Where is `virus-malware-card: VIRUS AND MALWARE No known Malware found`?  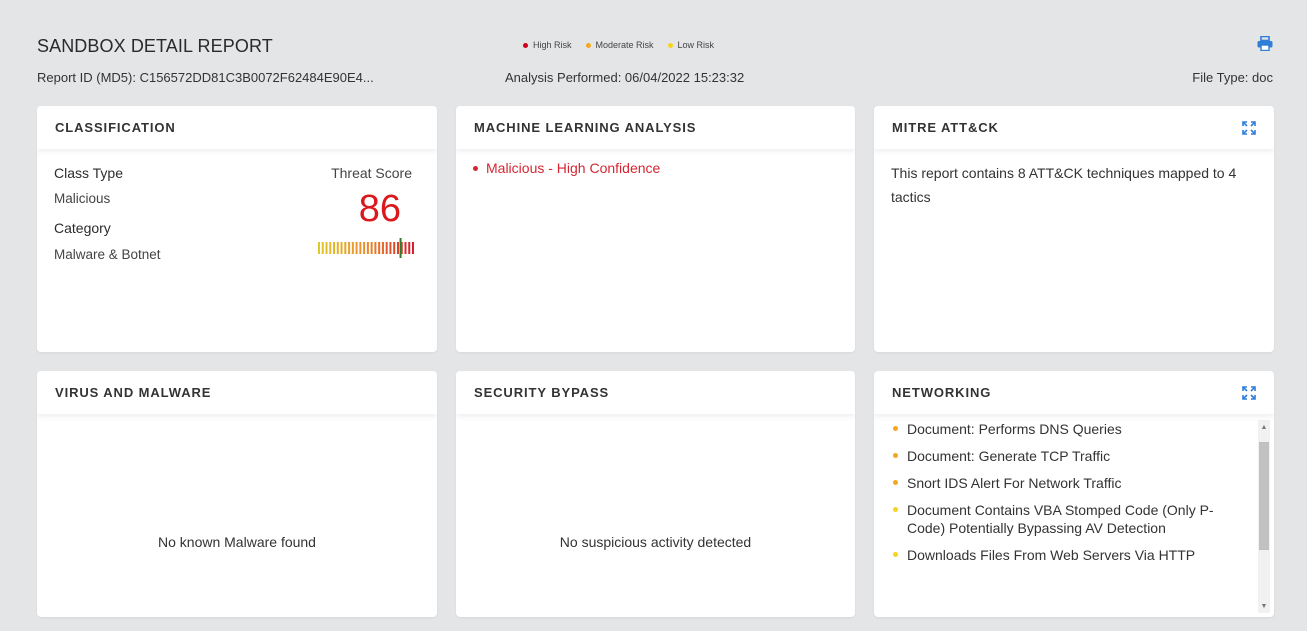 virus-malware-card: VIRUS AND MALWARE No known Malware found is located at coordinates (237, 494).